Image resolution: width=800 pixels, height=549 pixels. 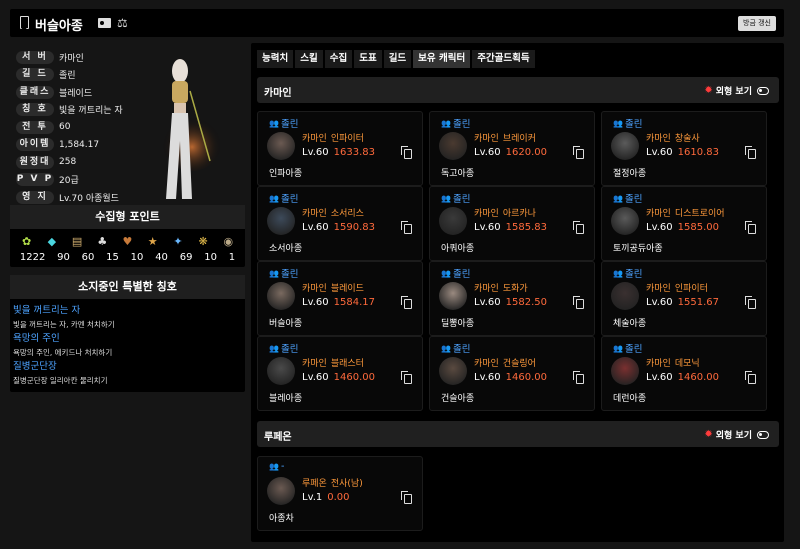 What do you see at coordinates (340, 373) in the screenshot?
I see `character-card: 👥 졸린 카마인 블래스터 Lv.60 1460.00 블레아종` at bounding box center [340, 373].